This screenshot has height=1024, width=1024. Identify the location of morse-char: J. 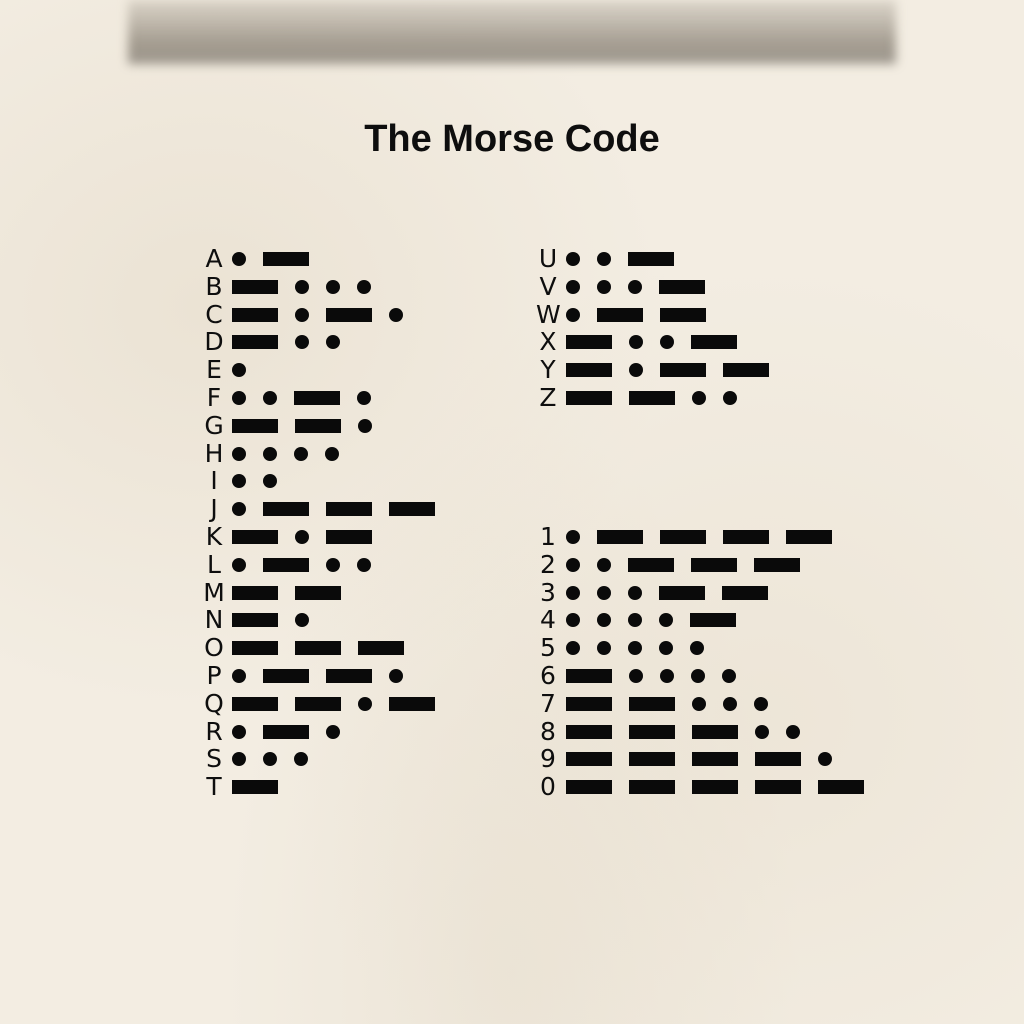
(214, 509).